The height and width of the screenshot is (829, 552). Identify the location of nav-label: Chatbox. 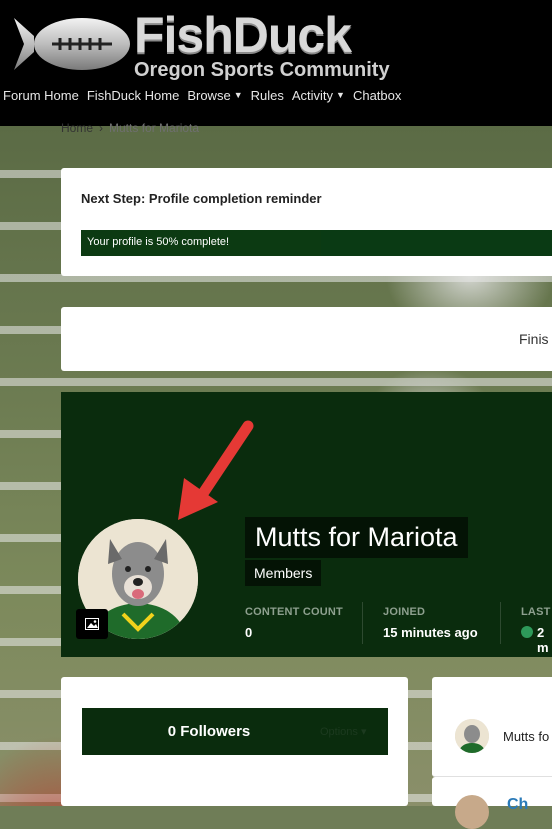
(377, 95).